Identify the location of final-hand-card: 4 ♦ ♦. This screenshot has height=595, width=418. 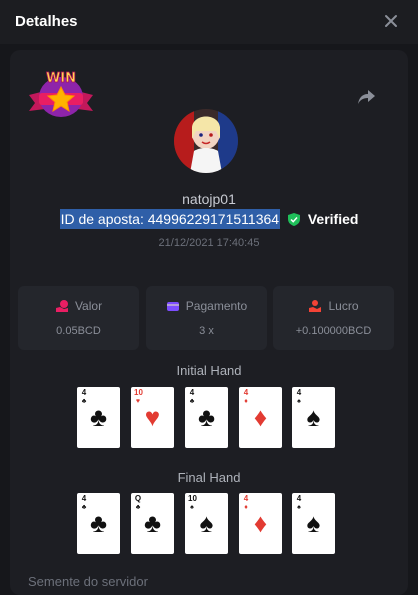
(260, 523).